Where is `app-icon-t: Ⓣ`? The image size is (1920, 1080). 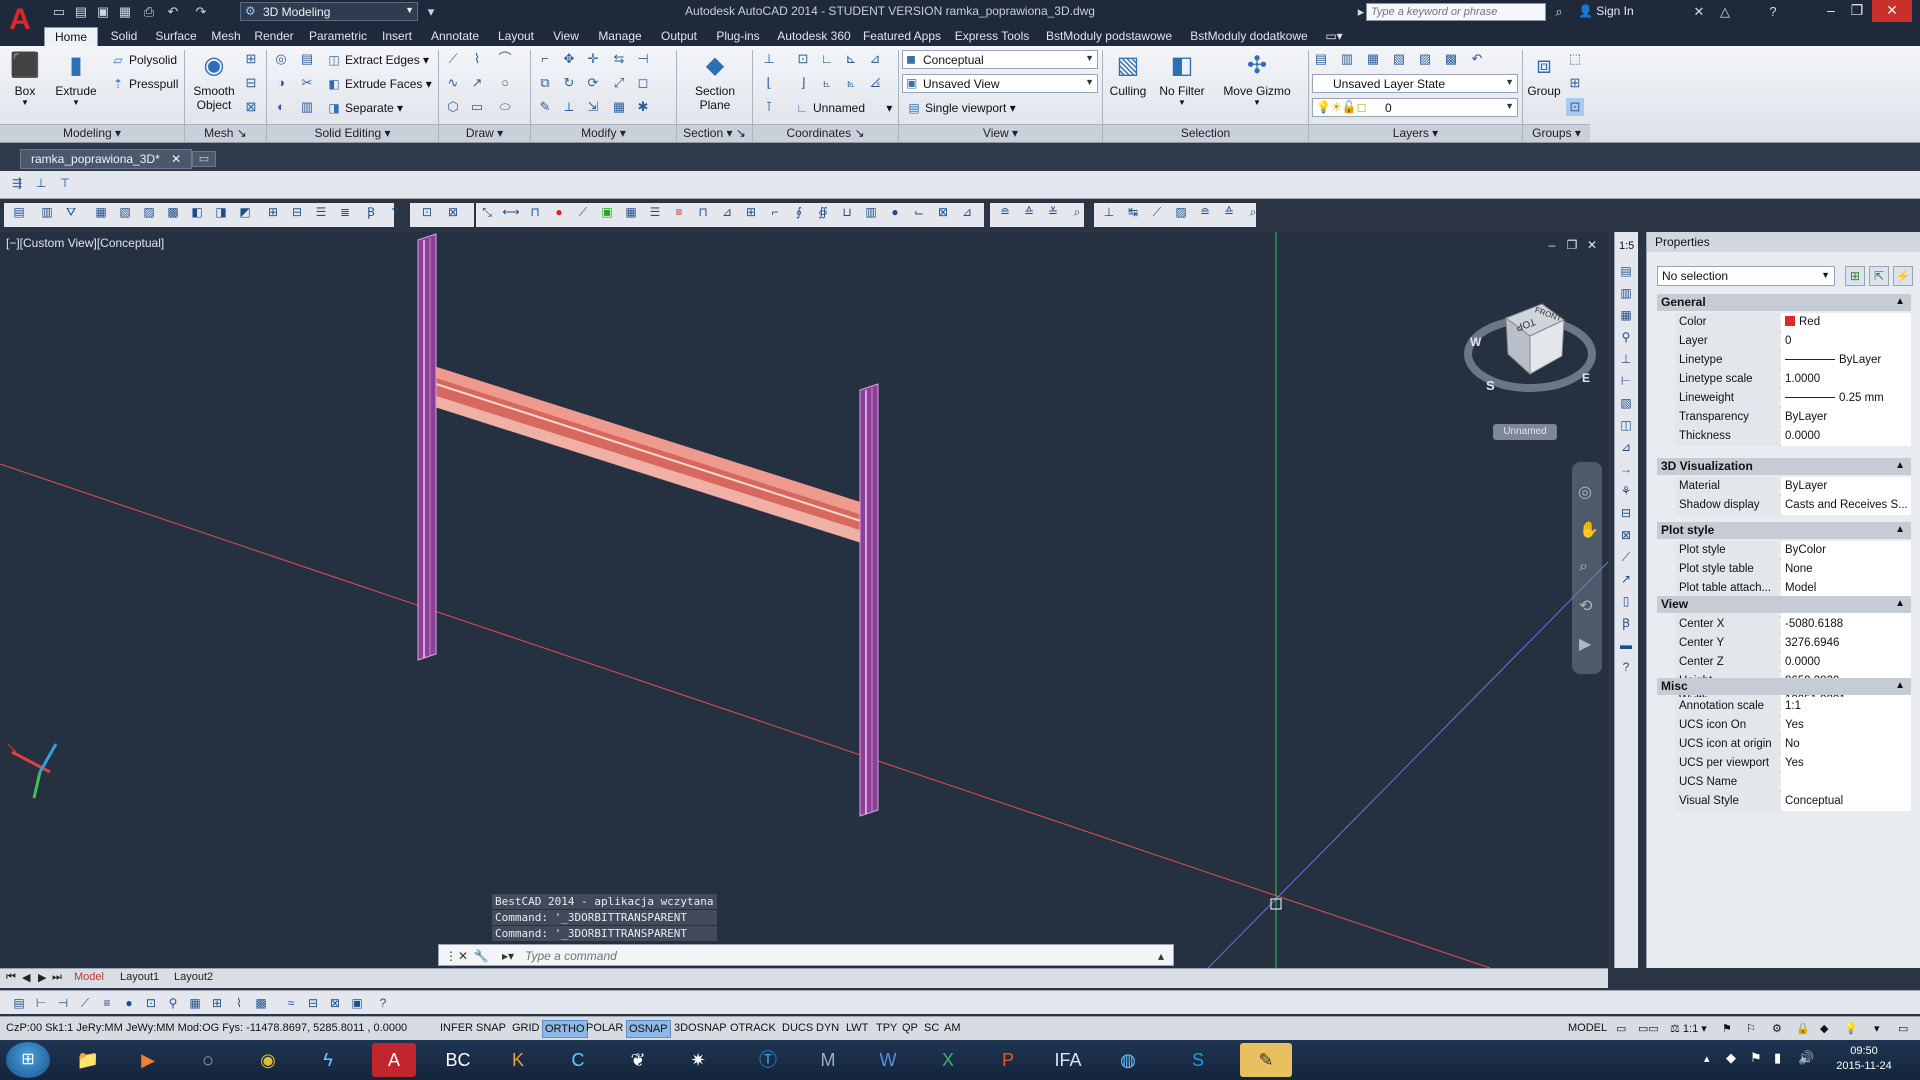 app-icon-t: Ⓣ is located at coordinates (768, 1060).